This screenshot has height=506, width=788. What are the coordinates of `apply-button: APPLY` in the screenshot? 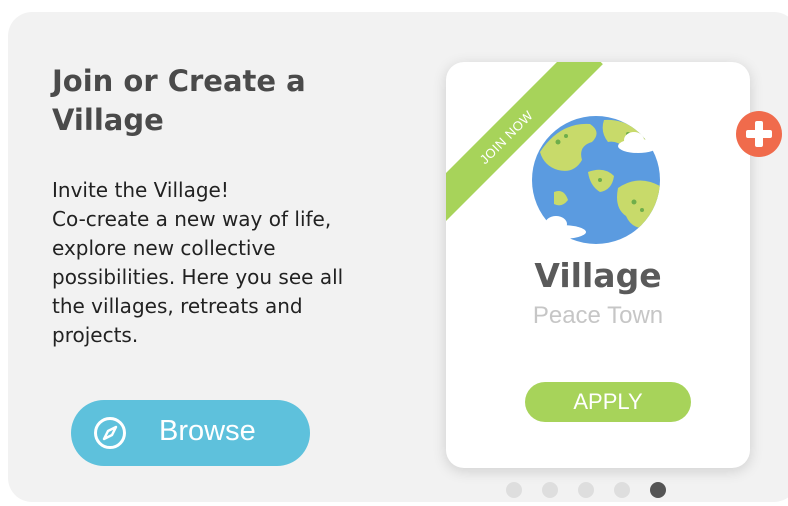 It's located at (608, 402).